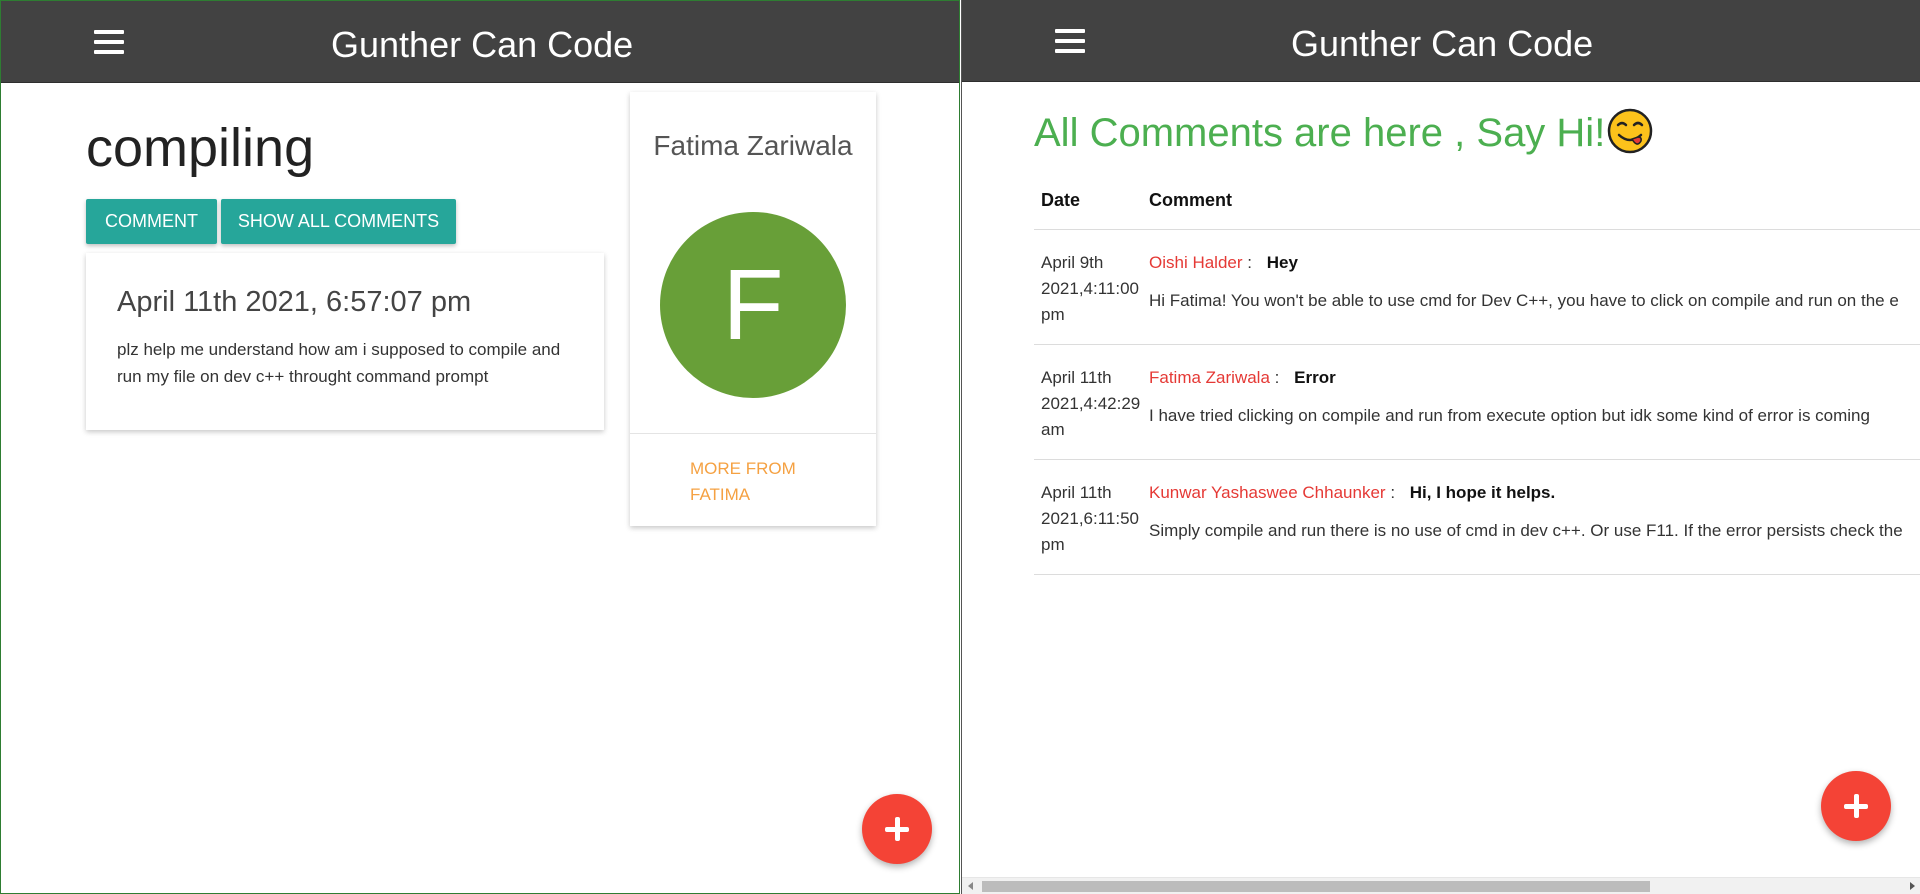  Describe the element at coordinates (1482, 492) in the screenshot. I see `comment-subject: Hi, I hope it helps.` at that location.